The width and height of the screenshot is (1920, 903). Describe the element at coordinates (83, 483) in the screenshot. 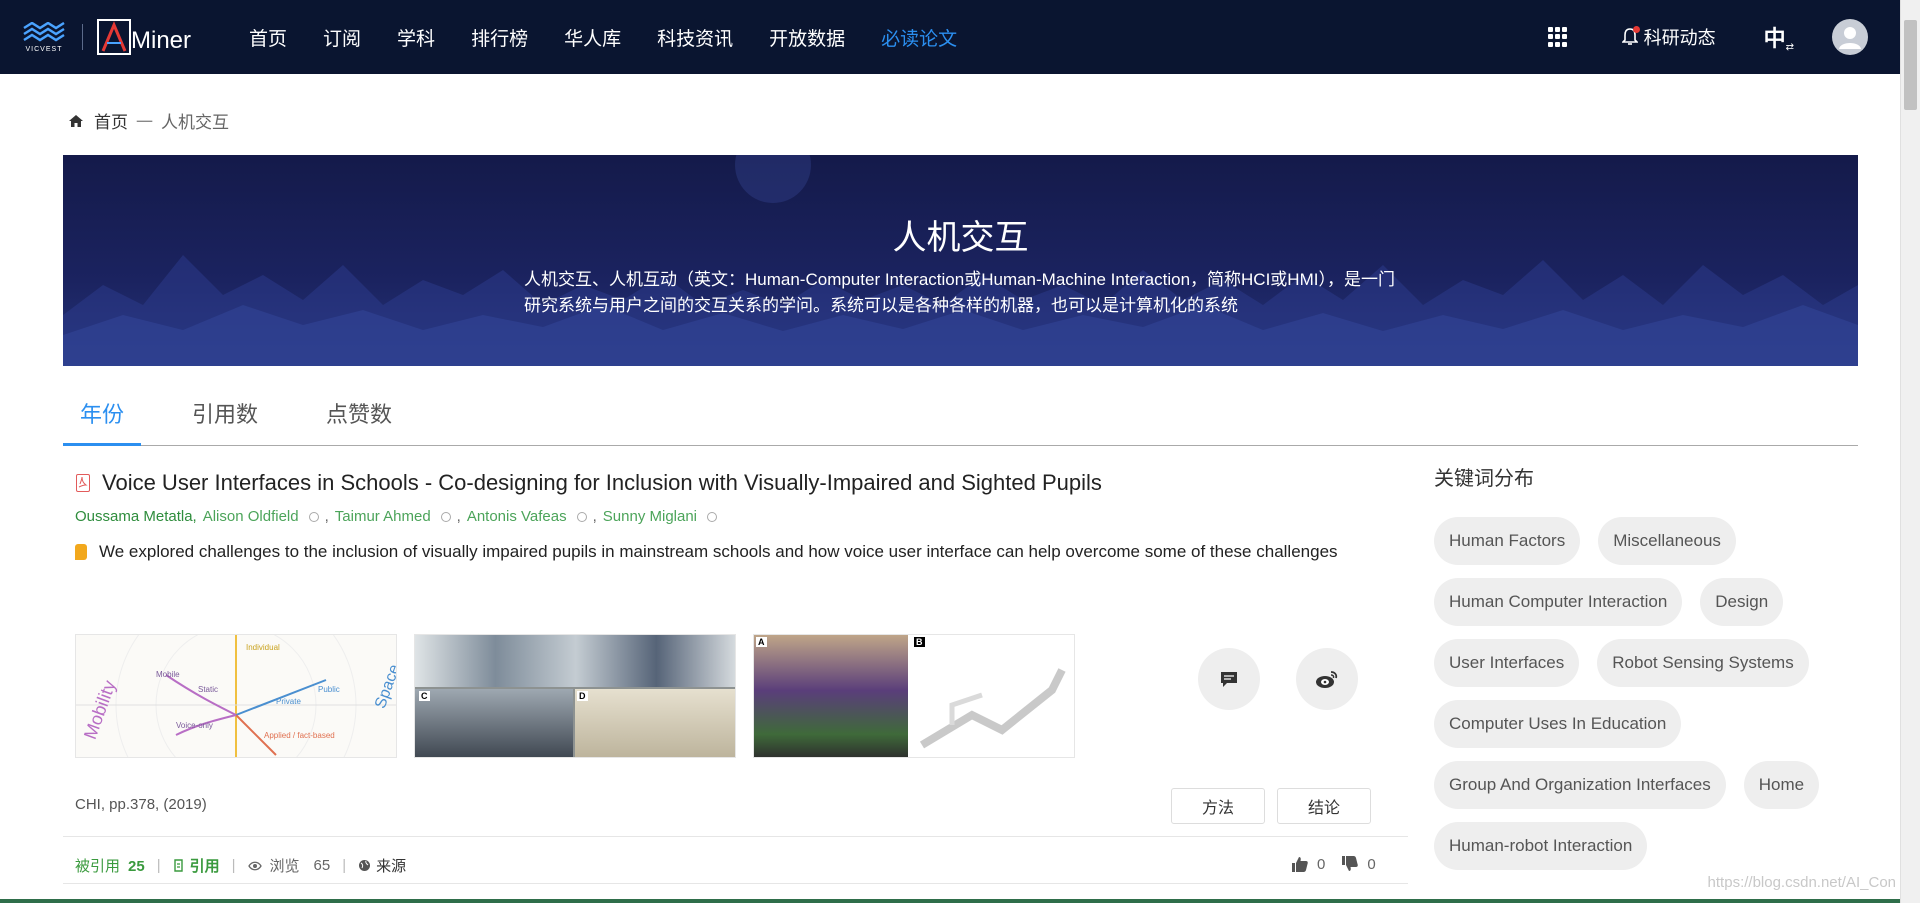

I see `pdf-icon` at that location.